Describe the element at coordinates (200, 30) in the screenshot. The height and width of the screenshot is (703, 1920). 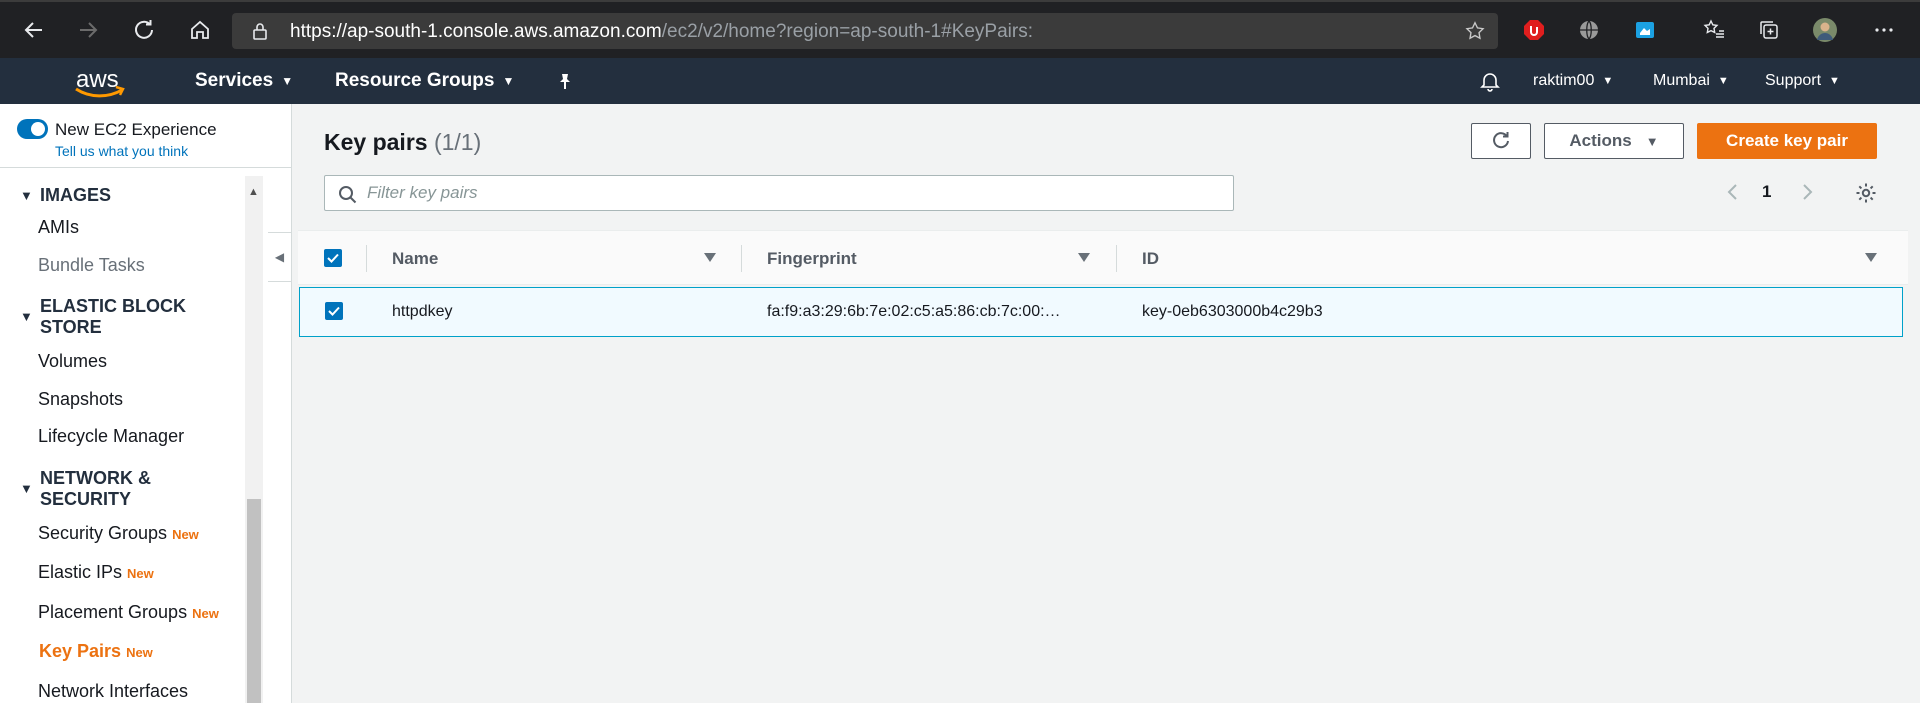
I see `home-icon` at that location.